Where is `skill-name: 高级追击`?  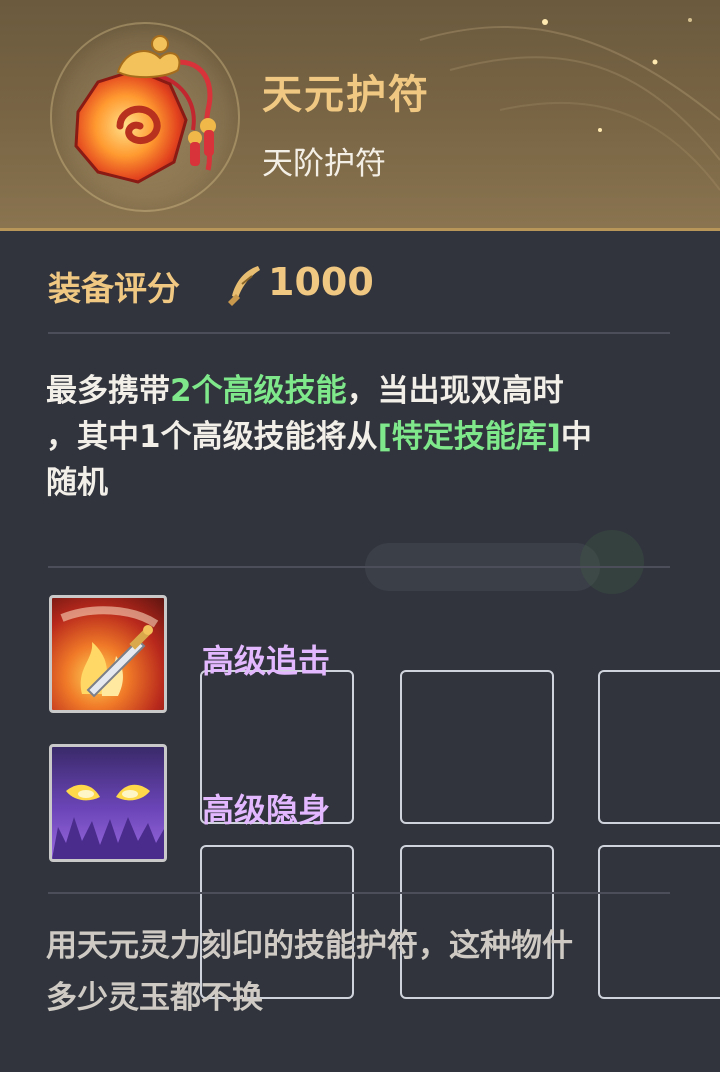
skill-name: 高级追击 is located at coordinates (266, 661).